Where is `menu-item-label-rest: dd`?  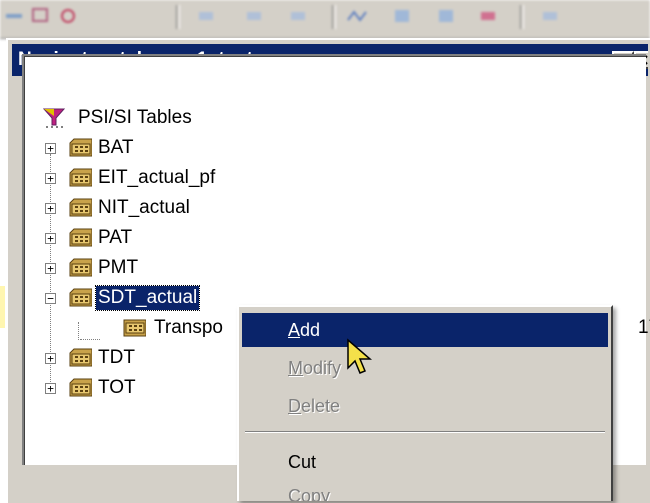
menu-item-label-rest: dd is located at coordinates (310, 330).